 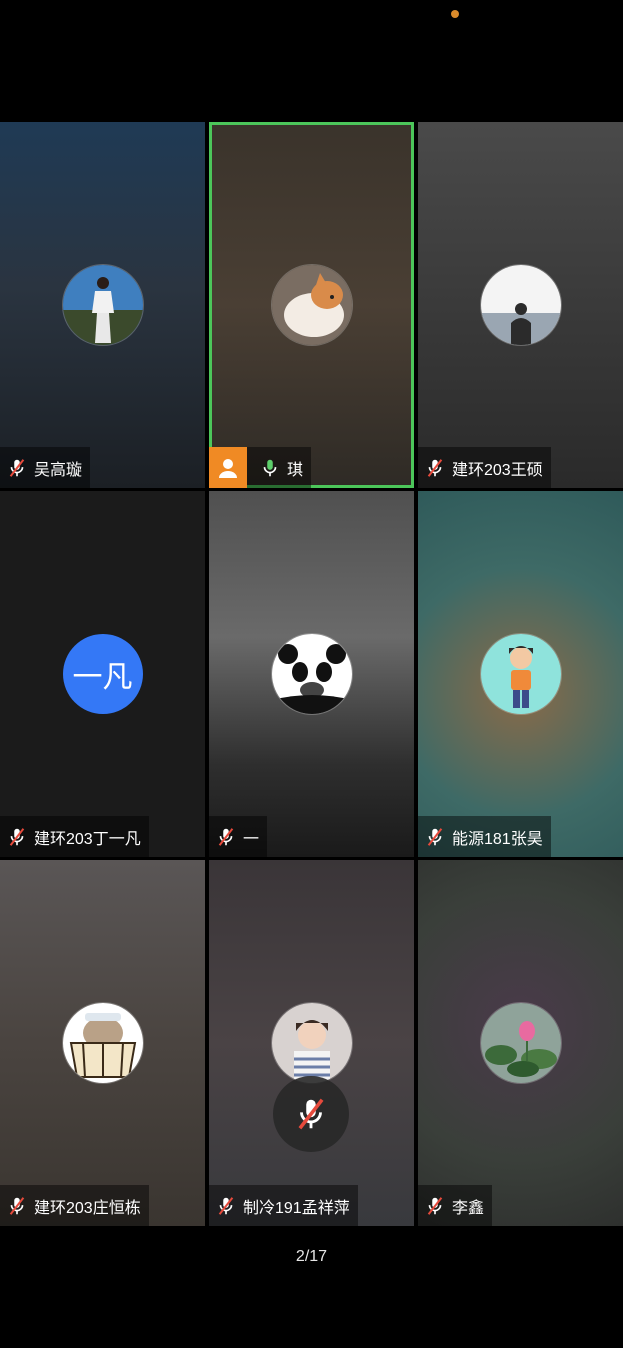 I want to click on participant-name-tag: 建环203丁一凡, so click(x=74, y=836).